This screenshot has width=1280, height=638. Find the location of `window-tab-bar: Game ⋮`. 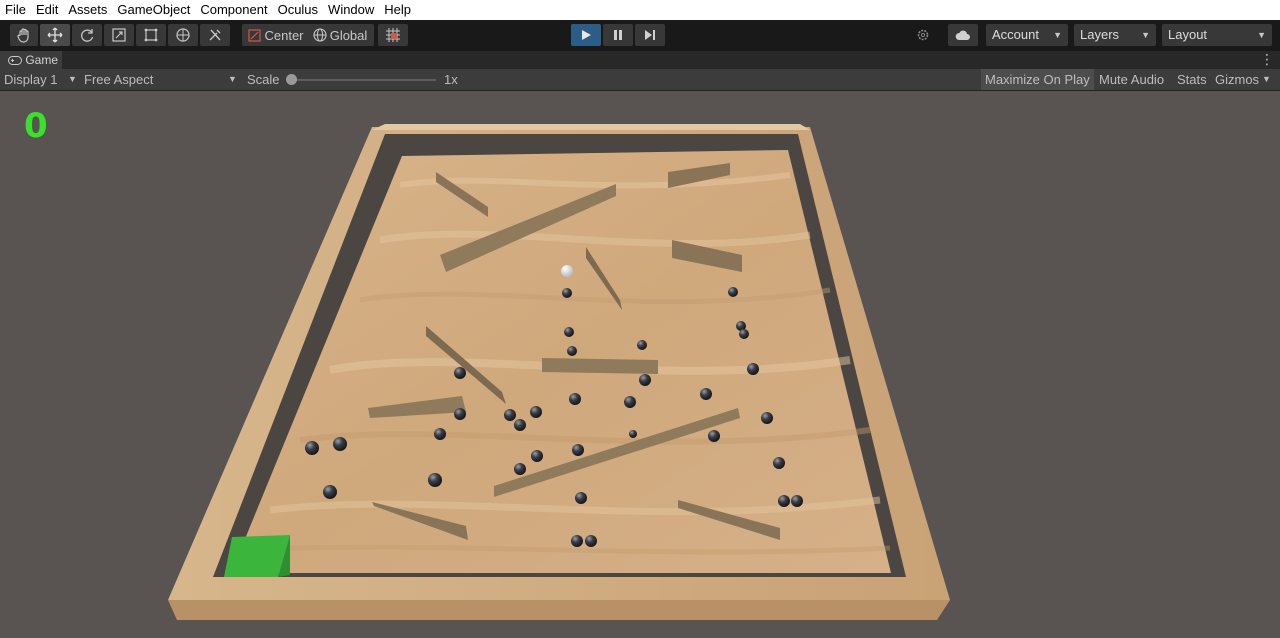

window-tab-bar: Game ⋮ is located at coordinates (640, 60).